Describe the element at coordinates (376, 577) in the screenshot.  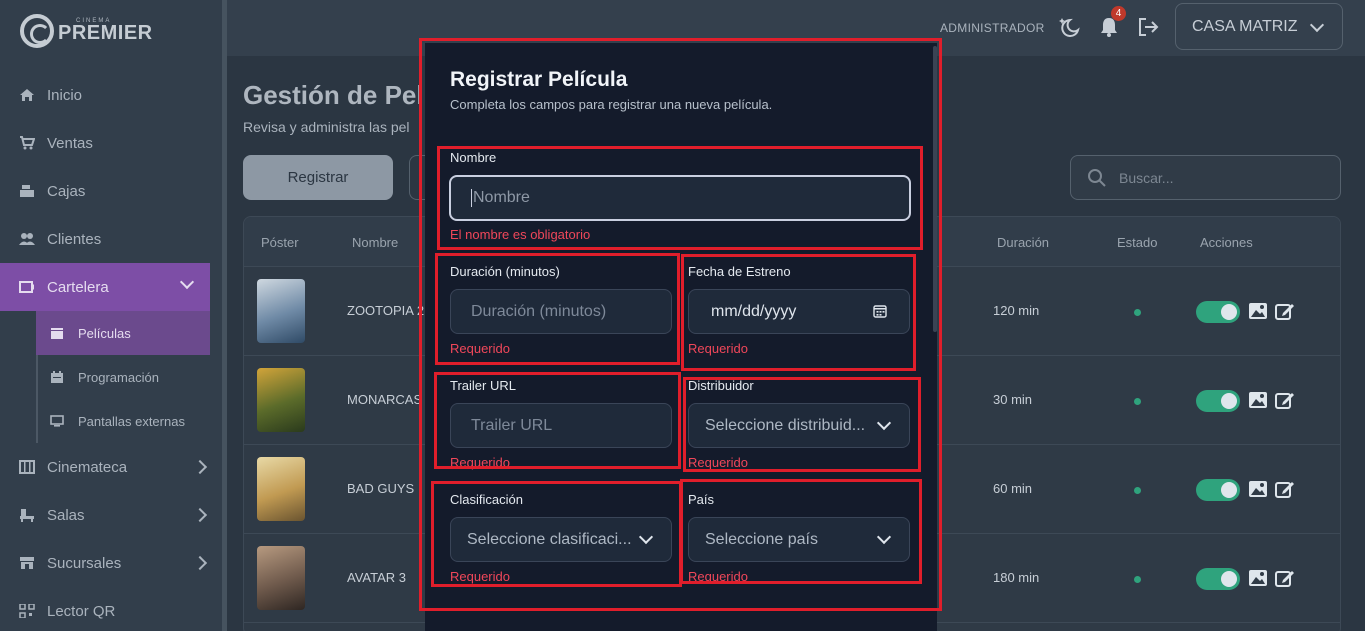
I see `movie-name: AVATAR 3` at that location.